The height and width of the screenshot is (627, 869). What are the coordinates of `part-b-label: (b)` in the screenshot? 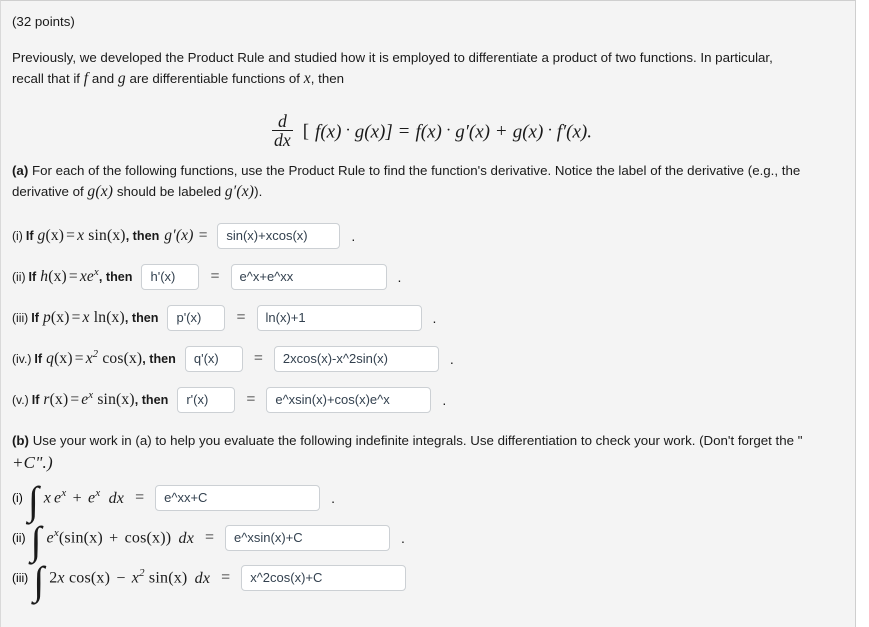 It's located at (20, 440).